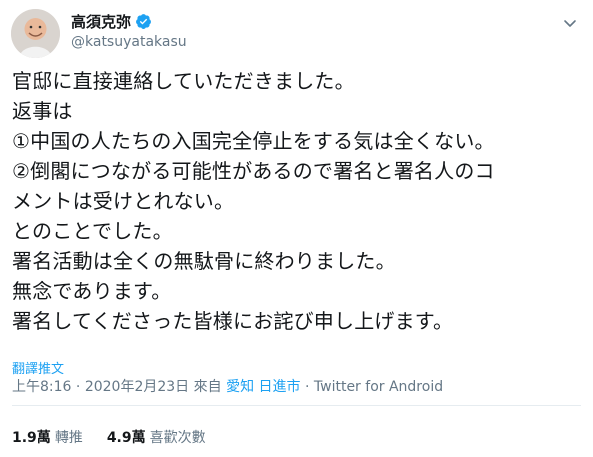 The height and width of the screenshot is (457, 593). I want to click on likes-stat: 4.9萬 喜歡次數, so click(156, 437).